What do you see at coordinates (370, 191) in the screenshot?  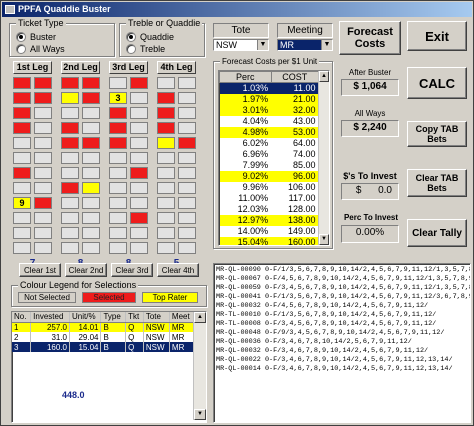 I see `dollars-to-invest-value: $ 0.0` at bounding box center [370, 191].